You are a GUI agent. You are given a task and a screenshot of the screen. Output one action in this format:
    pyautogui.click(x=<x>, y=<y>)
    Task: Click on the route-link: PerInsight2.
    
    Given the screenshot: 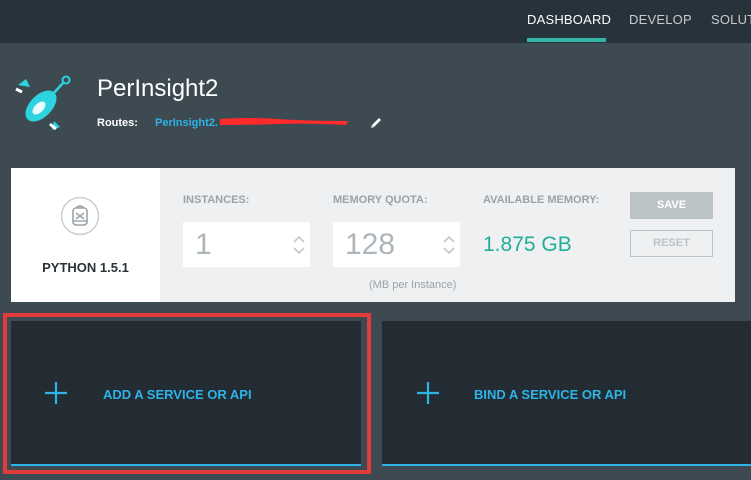 What is the action you would take?
    pyautogui.click(x=186, y=123)
    